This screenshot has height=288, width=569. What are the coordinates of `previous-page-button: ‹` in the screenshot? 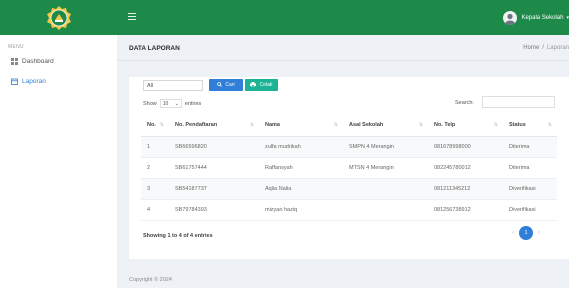 It's located at (513, 233).